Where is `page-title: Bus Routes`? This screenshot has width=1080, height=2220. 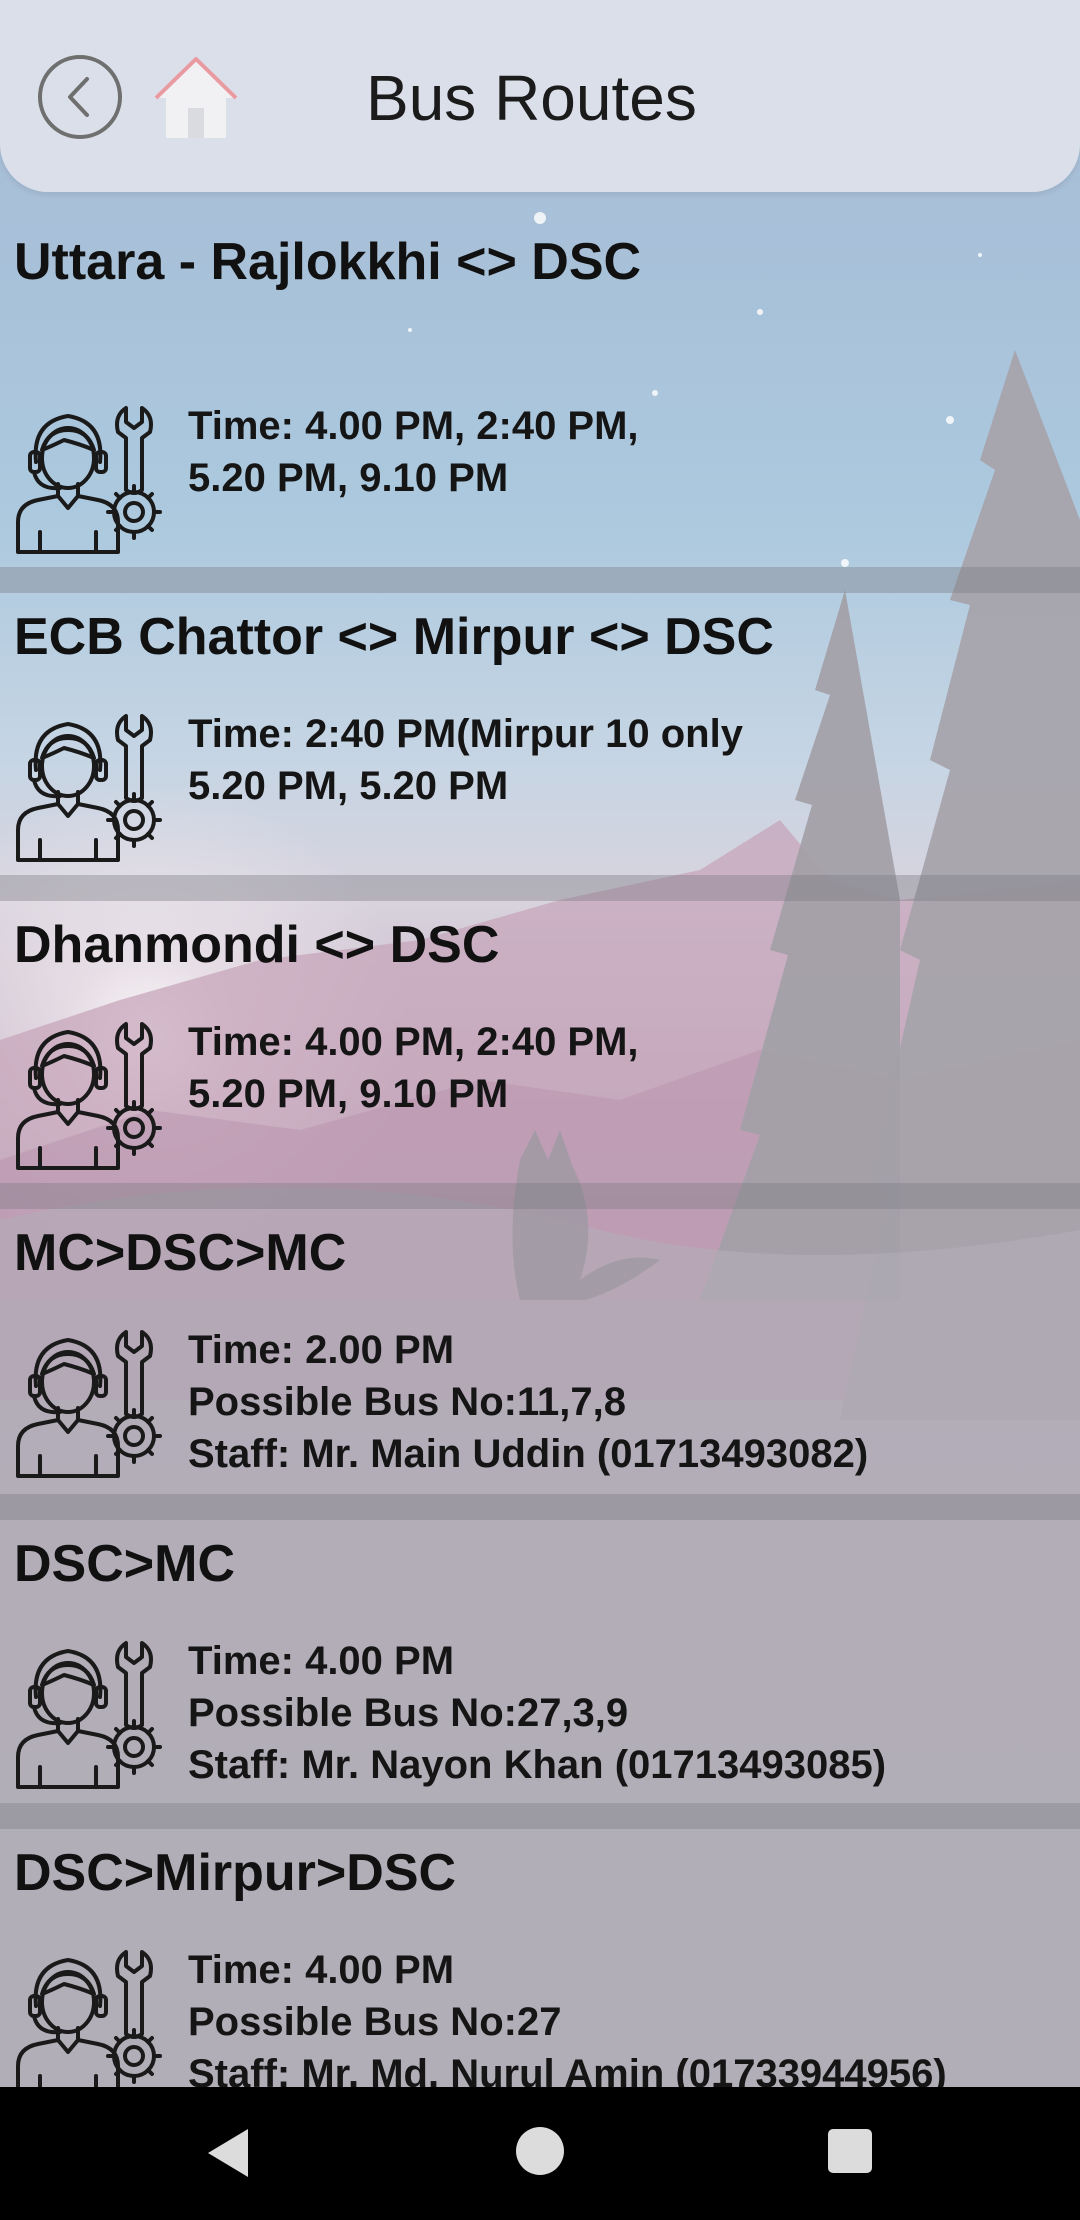
page-title: Bus Routes is located at coordinates (531, 98).